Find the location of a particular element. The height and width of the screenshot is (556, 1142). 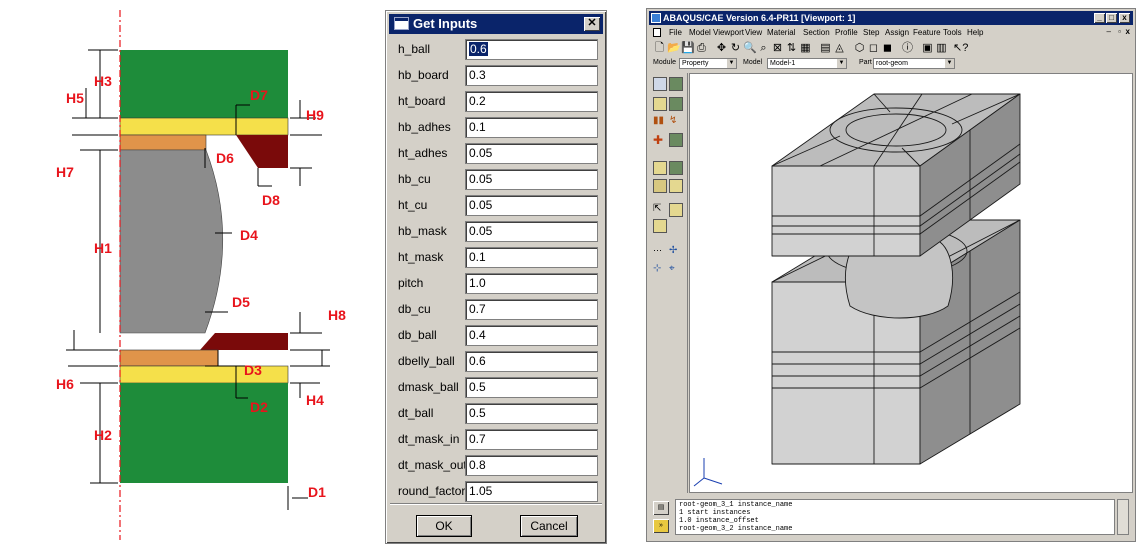

material-manager-icon is located at coordinates (676, 84).